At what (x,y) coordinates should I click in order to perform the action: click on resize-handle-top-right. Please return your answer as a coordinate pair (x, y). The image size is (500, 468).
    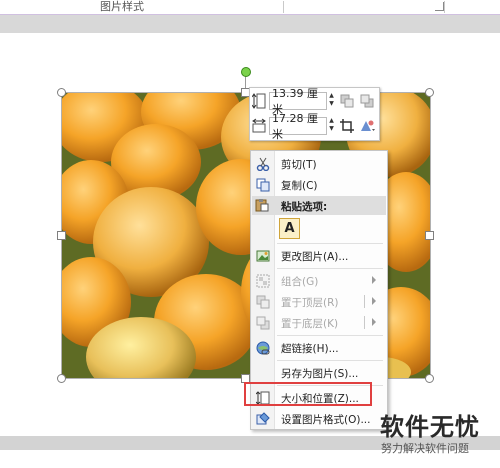
    Looking at the image, I should click on (429, 92).